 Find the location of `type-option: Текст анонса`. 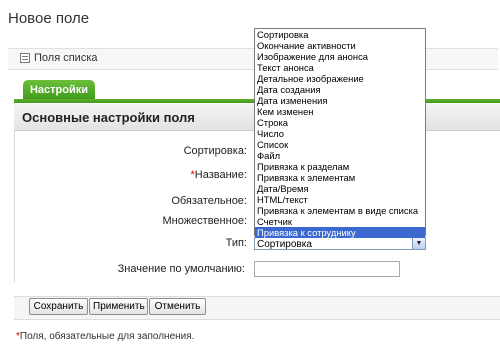

type-option: Текст анонса is located at coordinates (340, 67).